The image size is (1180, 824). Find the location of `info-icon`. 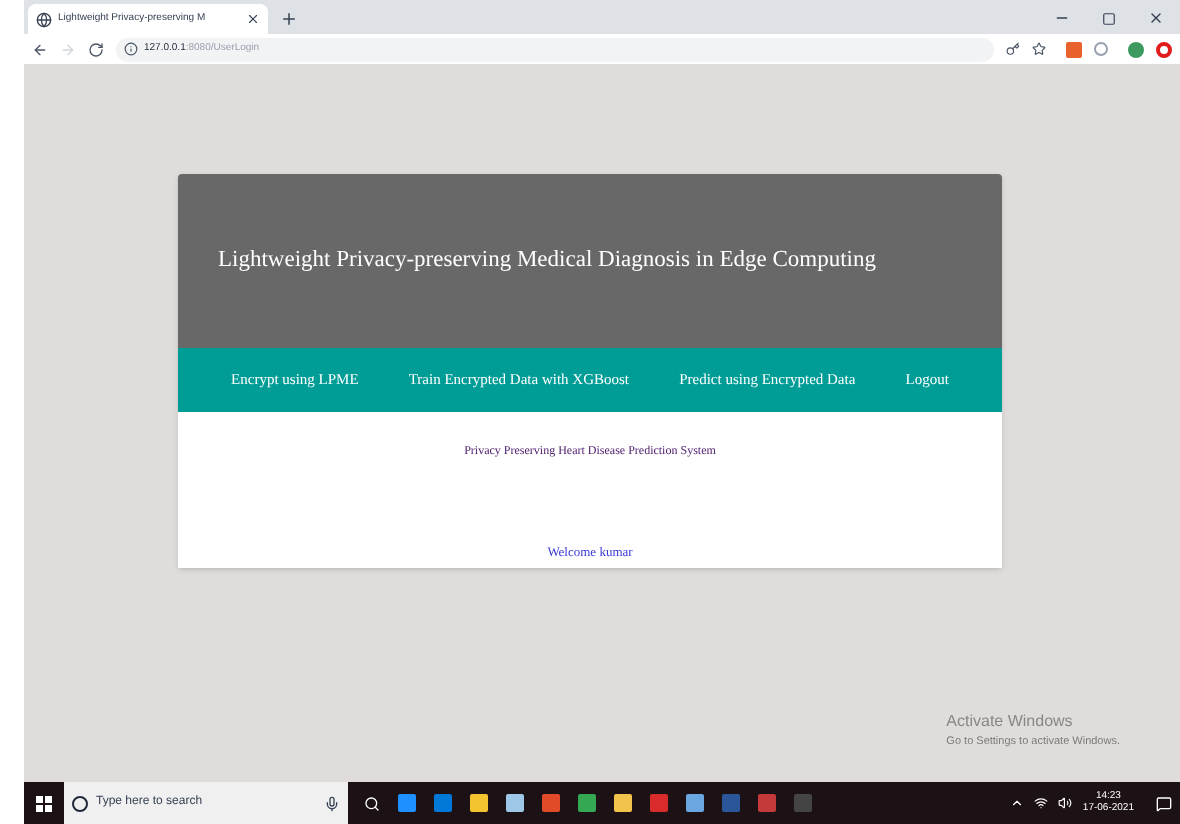

info-icon is located at coordinates (131, 49).